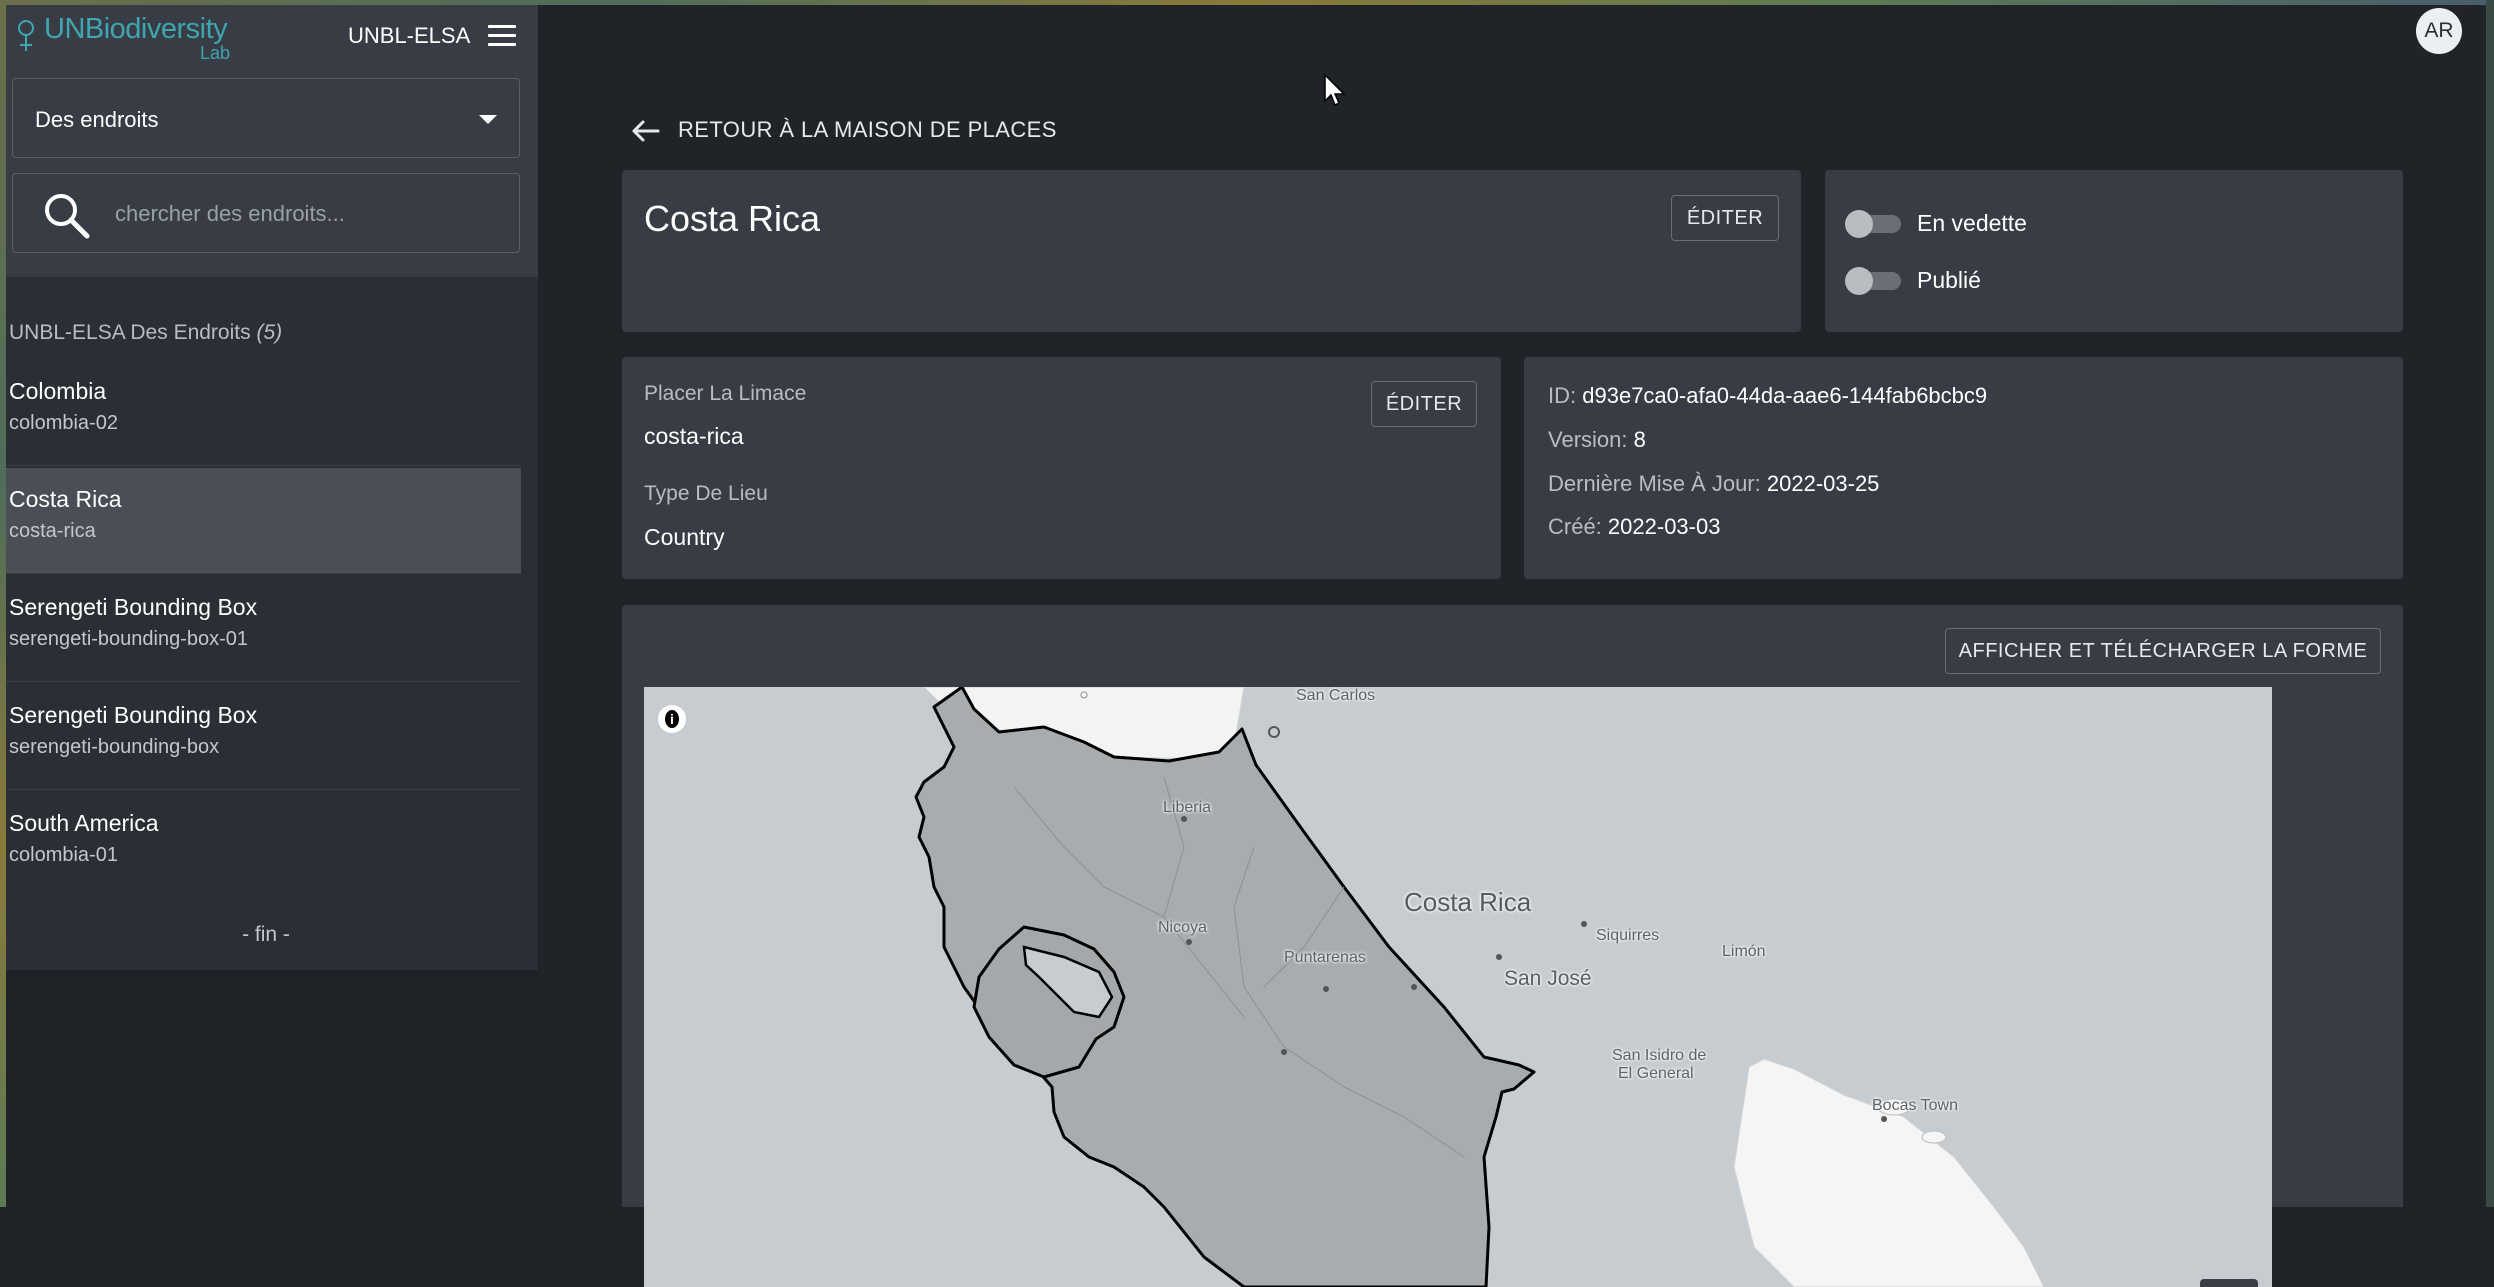 The height and width of the screenshot is (1287, 2494). Describe the element at coordinates (732, 218) in the screenshot. I see `place-title: Costa Rica` at that location.